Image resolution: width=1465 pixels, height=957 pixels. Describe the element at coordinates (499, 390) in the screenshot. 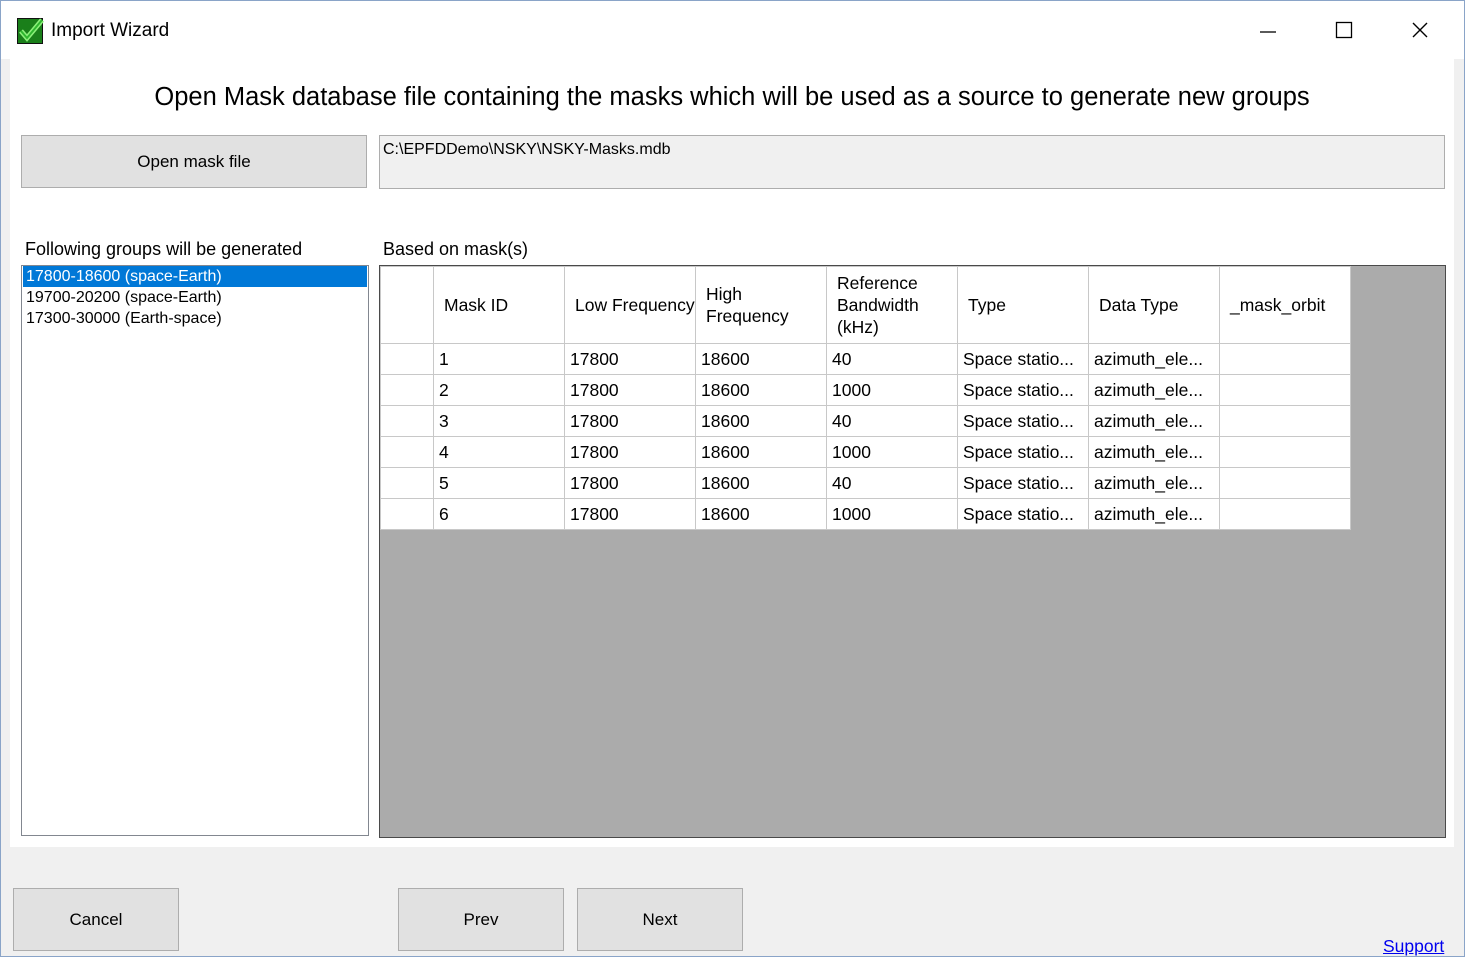

I see `cell-mask-id: 2` at that location.